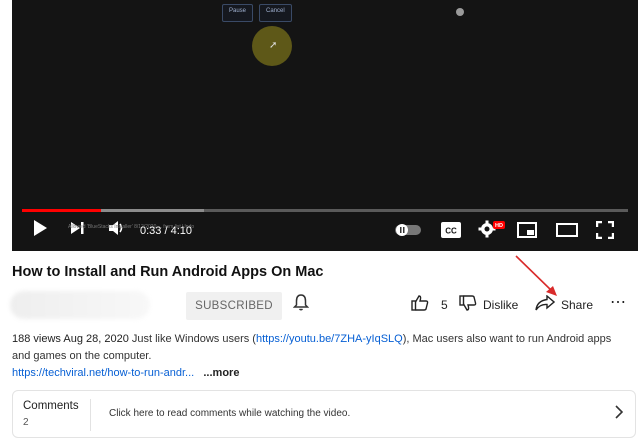 The height and width of the screenshot is (445, 640). What do you see at coordinates (619, 413) in the screenshot?
I see `chevron-right-icon` at bounding box center [619, 413].